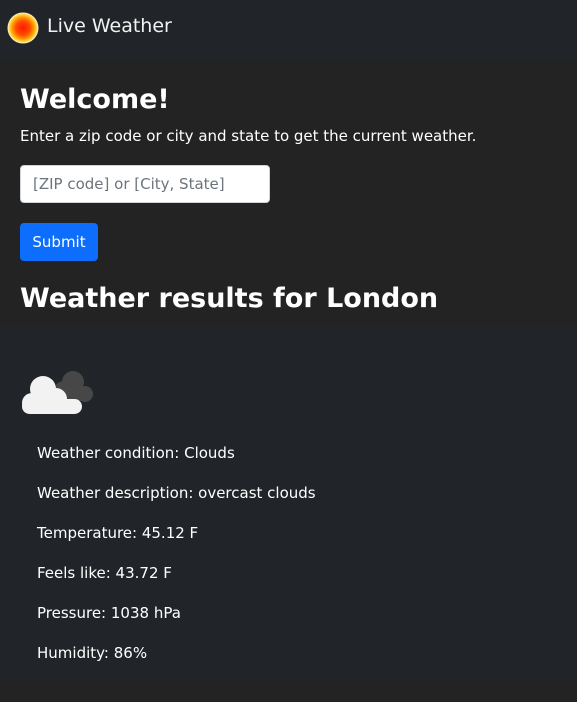 The height and width of the screenshot is (702, 577). I want to click on pressure: Pressure: 1038 hPa, so click(109, 613).